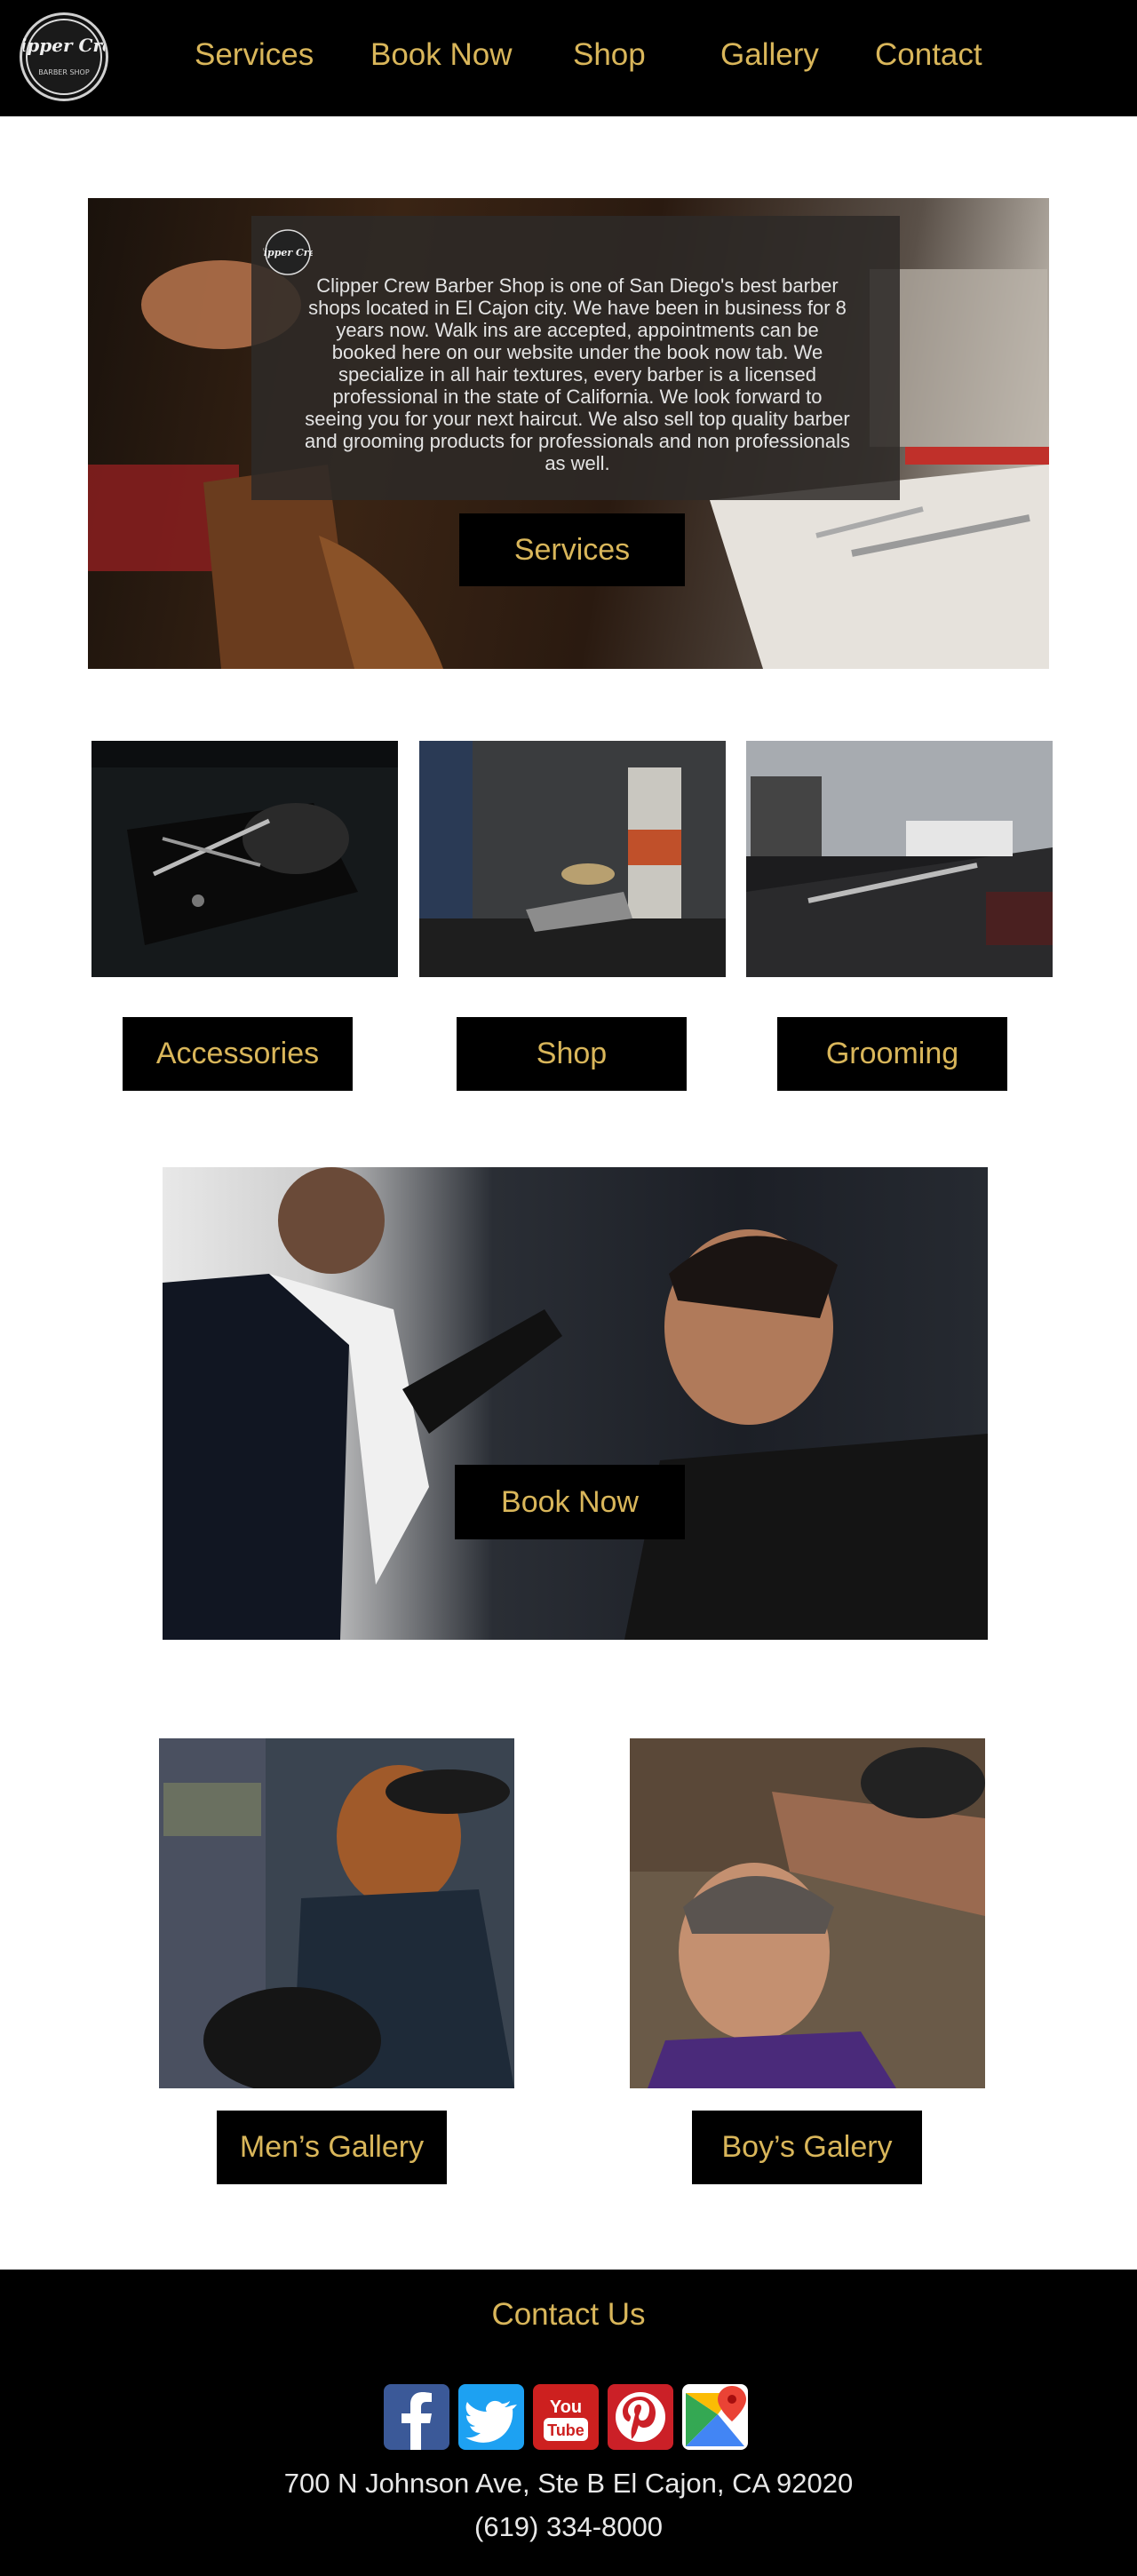 This screenshot has width=1137, height=2576. What do you see at coordinates (573, 859) in the screenshot?
I see `shop-image` at bounding box center [573, 859].